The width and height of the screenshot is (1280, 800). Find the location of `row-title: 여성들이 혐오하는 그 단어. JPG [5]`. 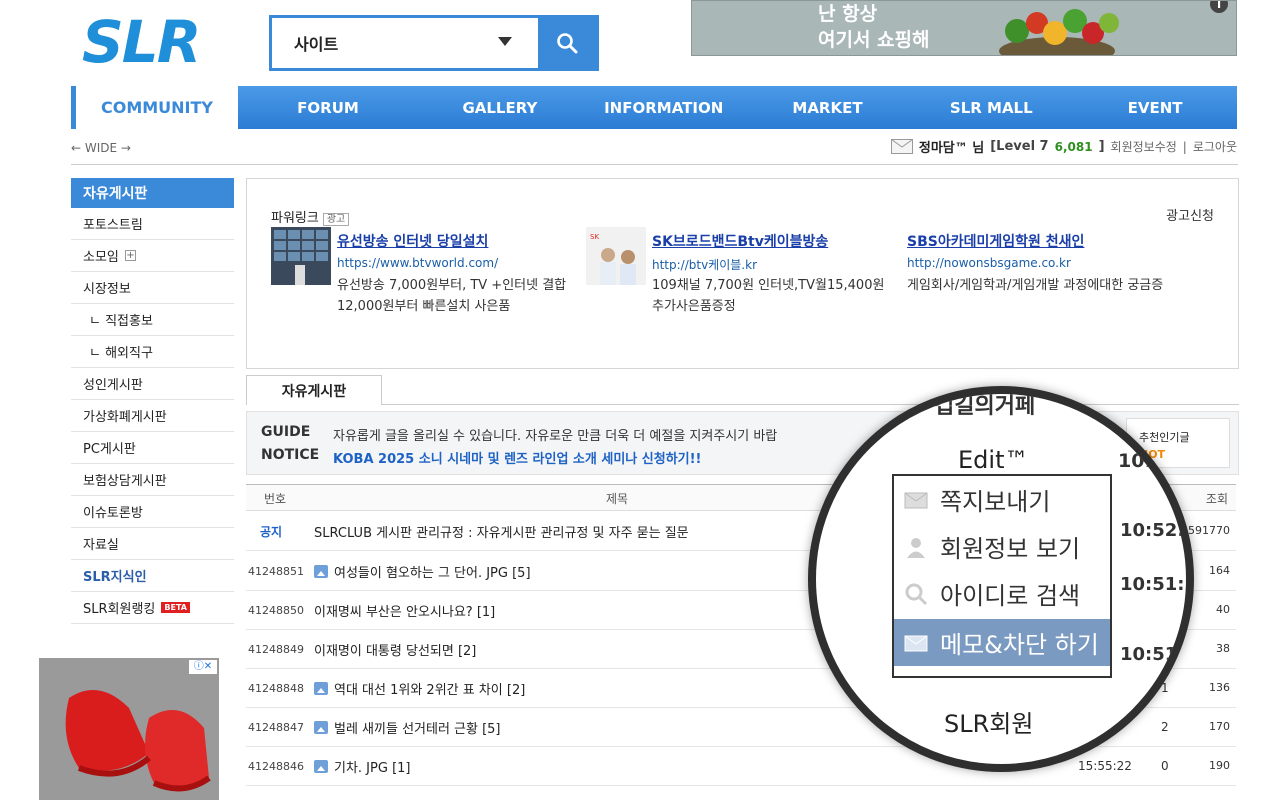

row-title: 여성들이 혐오하는 그 단어. JPG [5] is located at coordinates (422, 571).